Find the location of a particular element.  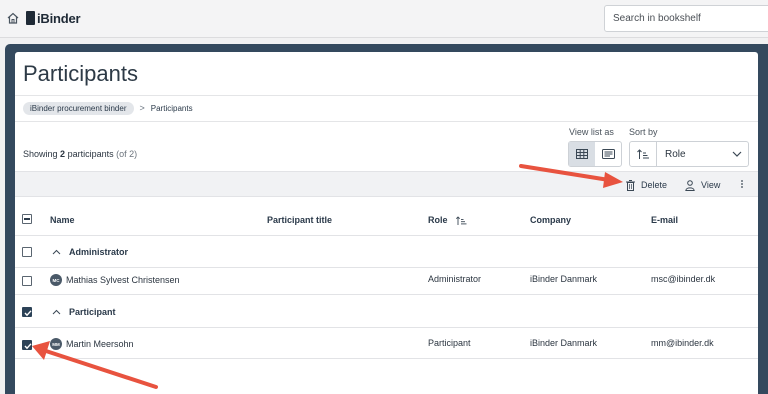

top-bar: iBinder is located at coordinates (384, 19).